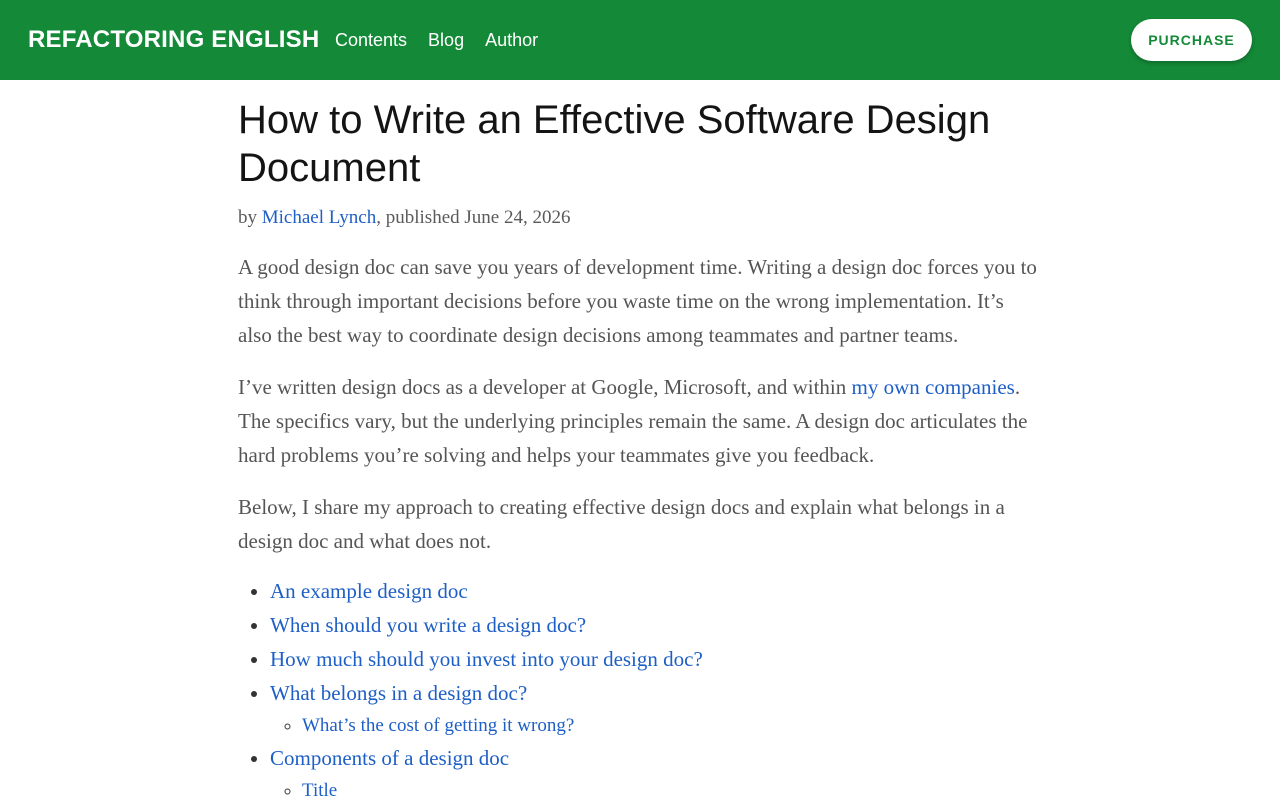  What do you see at coordinates (369, 591) in the screenshot?
I see `toc-link-example: An example design doc` at bounding box center [369, 591].